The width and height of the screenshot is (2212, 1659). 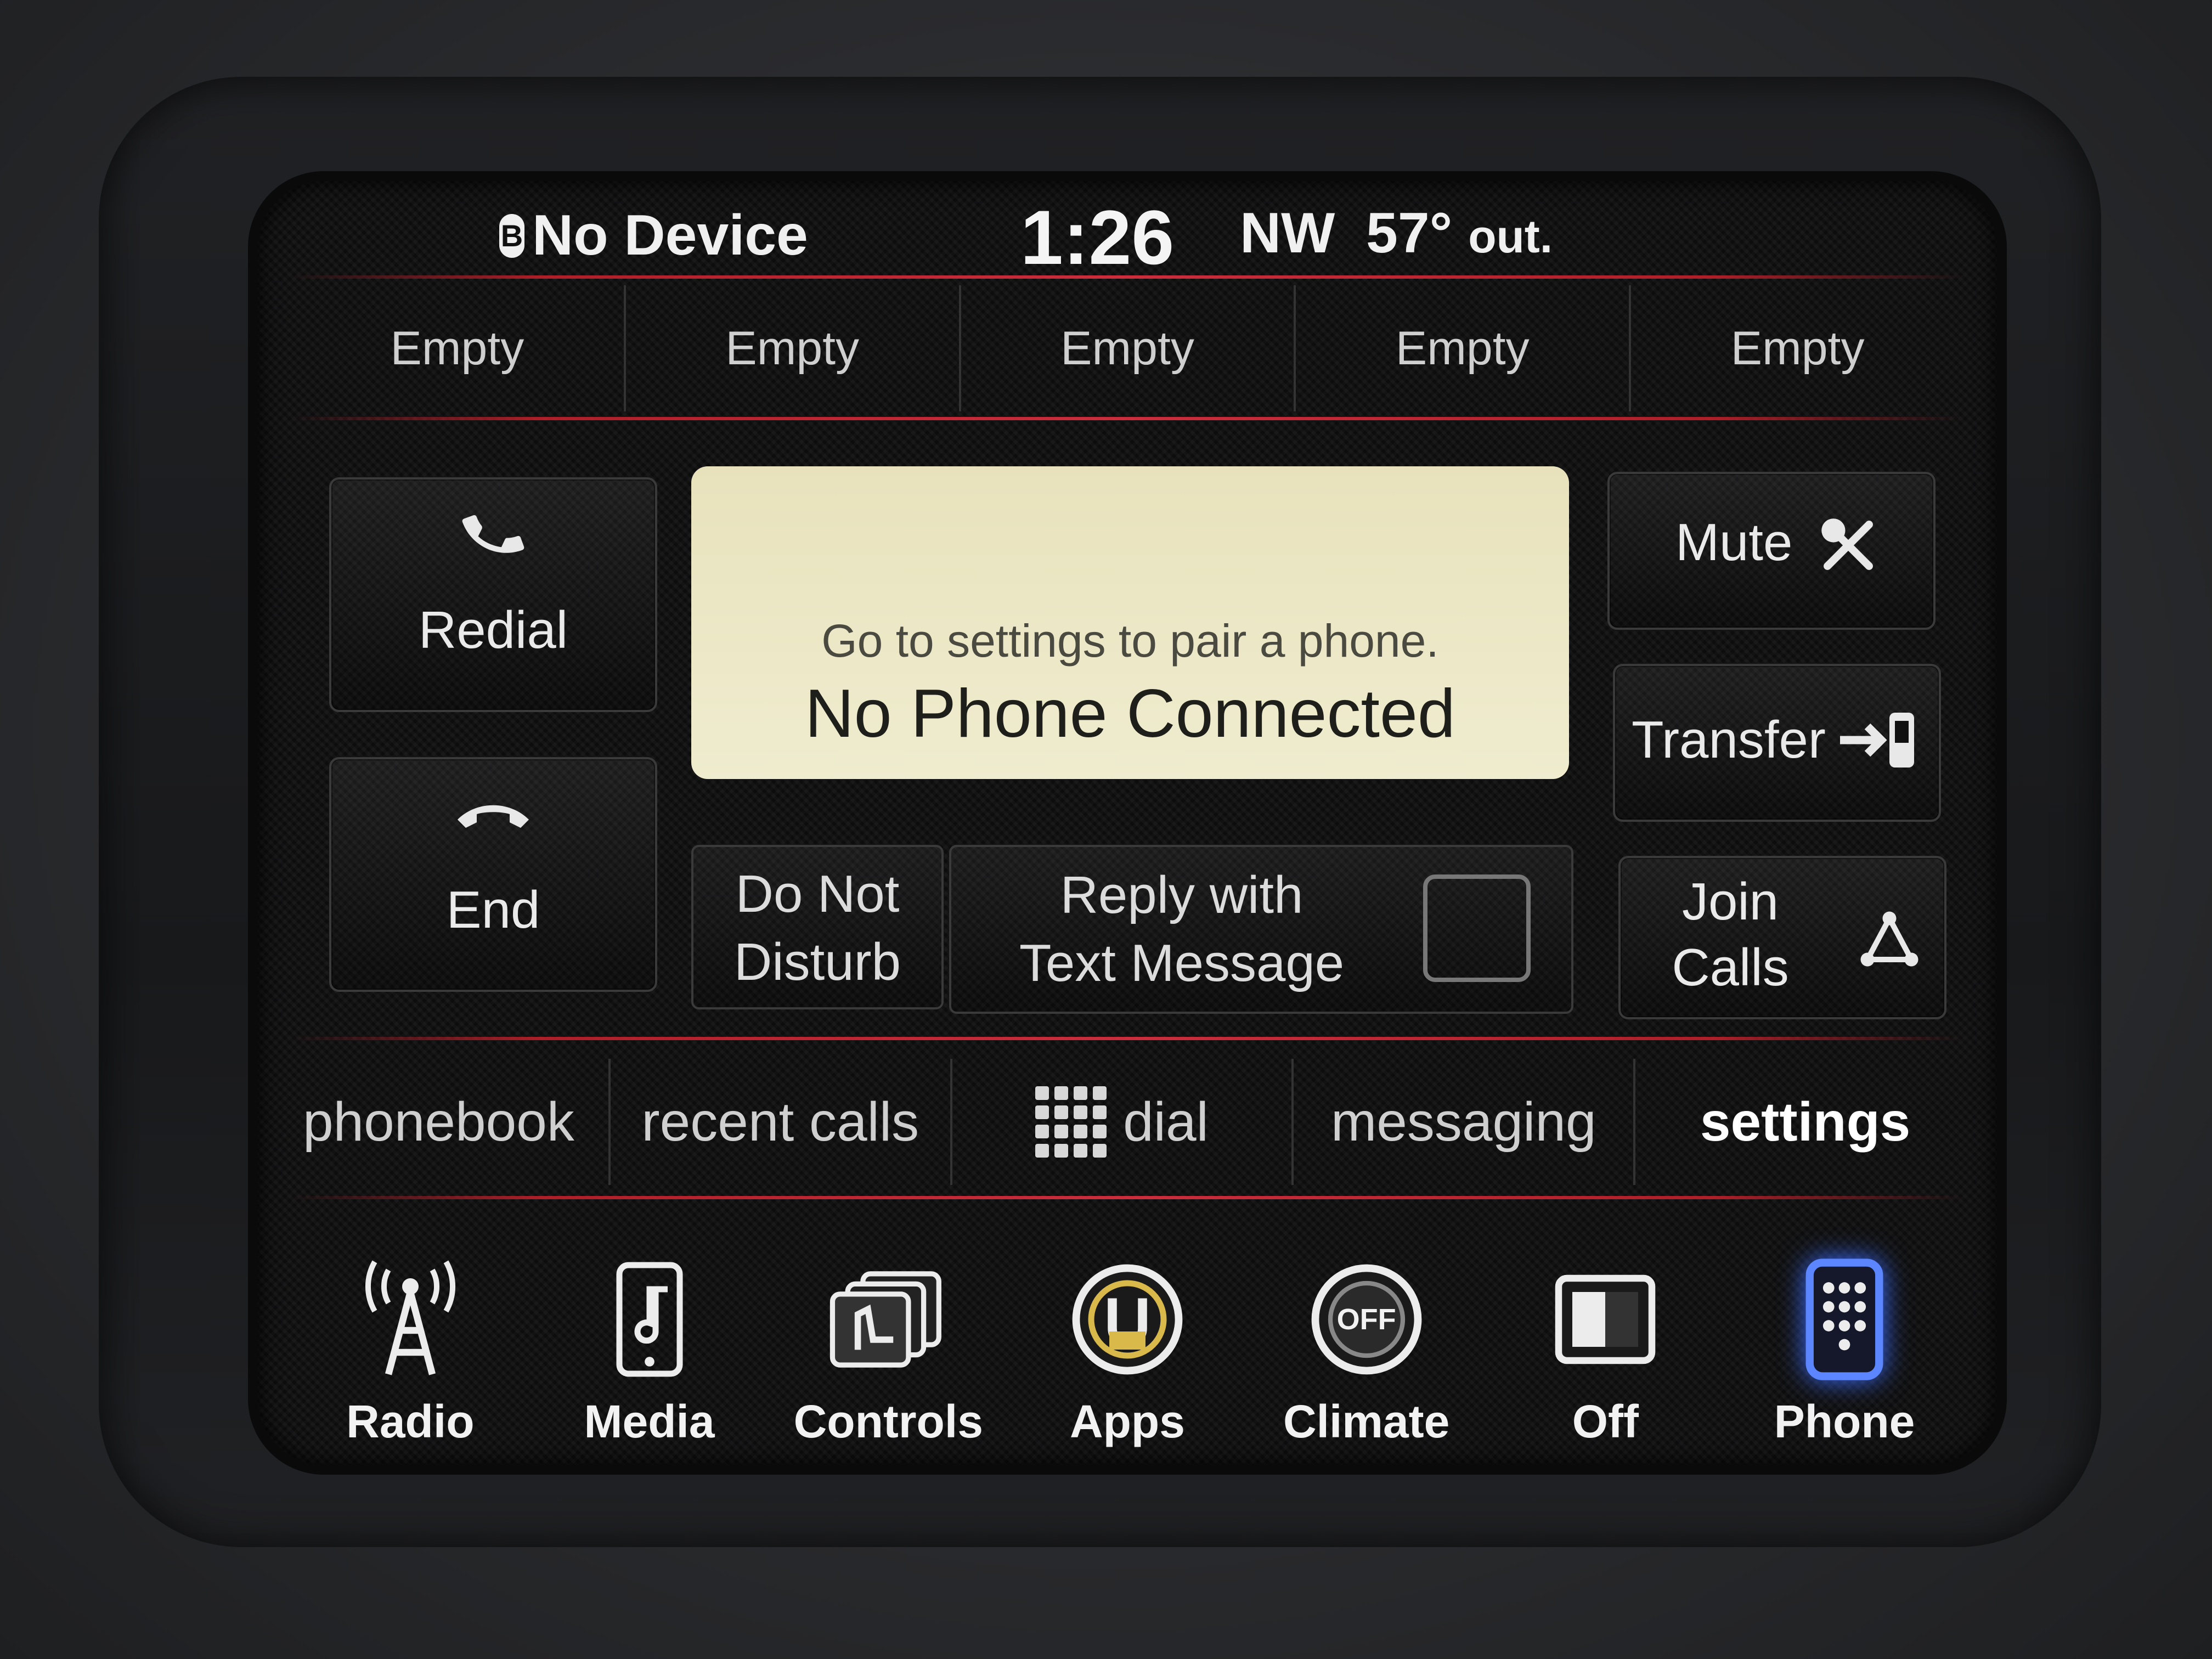 What do you see at coordinates (493, 910) in the screenshot?
I see `end-label: End` at bounding box center [493, 910].